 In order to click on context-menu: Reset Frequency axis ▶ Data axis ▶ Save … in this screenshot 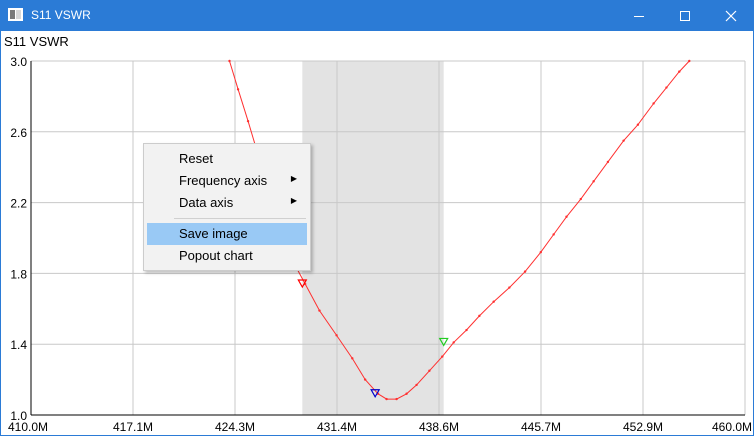, I will do `click(227, 207)`.